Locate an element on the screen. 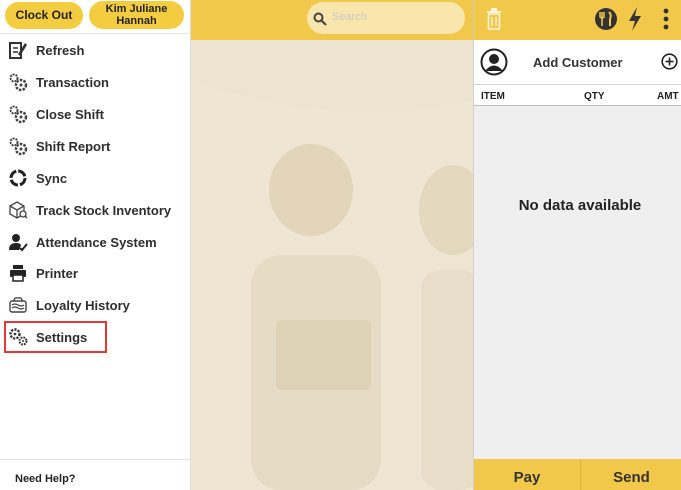  search-input is located at coordinates (386, 18).